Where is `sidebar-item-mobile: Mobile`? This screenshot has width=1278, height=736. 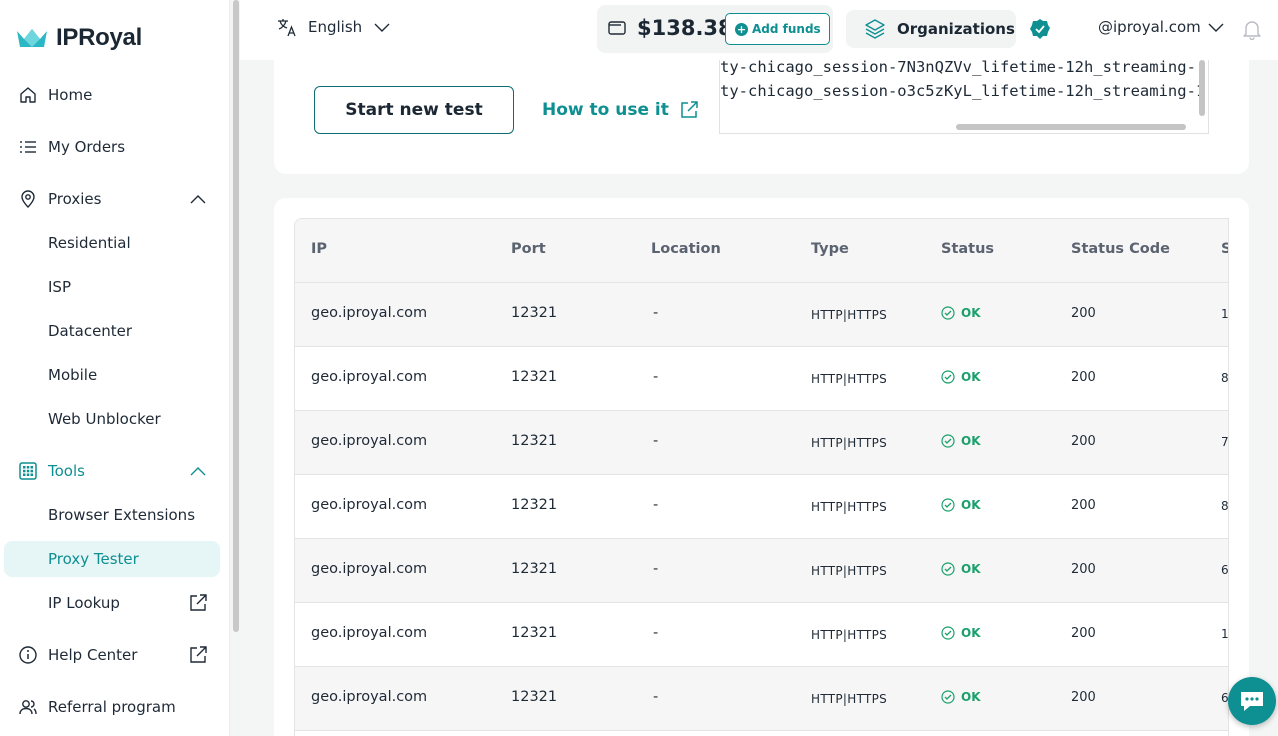
sidebar-item-mobile: Mobile is located at coordinates (112, 375).